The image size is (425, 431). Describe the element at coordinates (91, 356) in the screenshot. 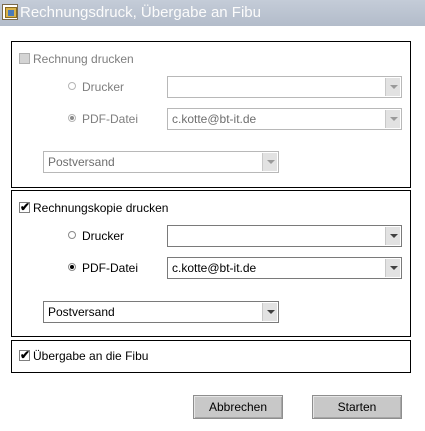

I see `fibu-transfer-label: Übergabe an die Fibu` at that location.